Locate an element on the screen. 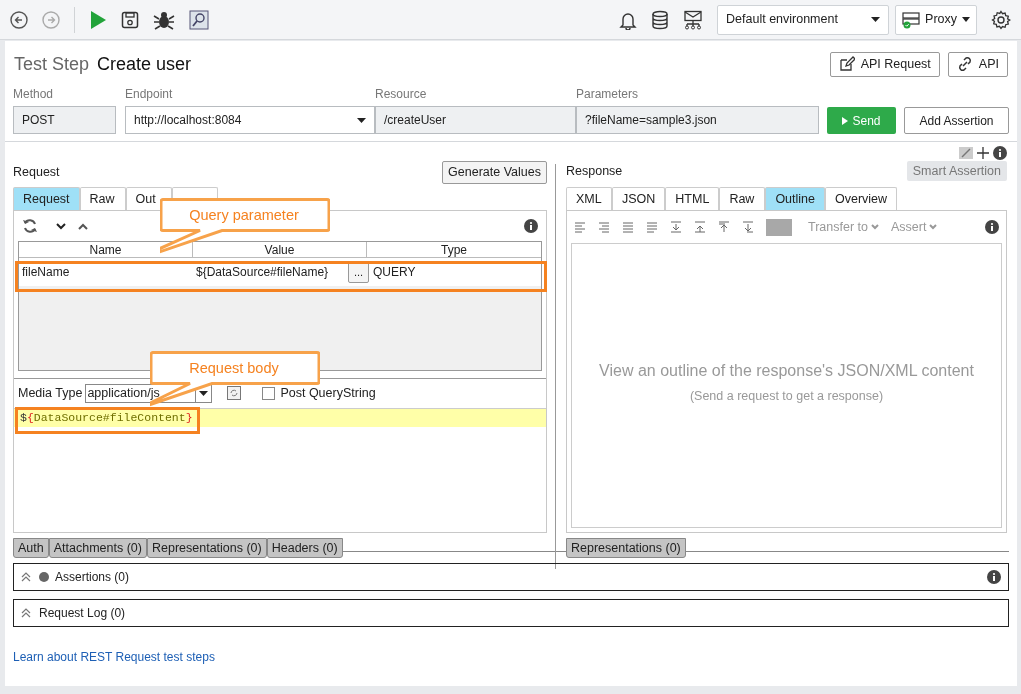 The image size is (1021, 694). add-assertion-button: Add Assertion is located at coordinates (956, 120).